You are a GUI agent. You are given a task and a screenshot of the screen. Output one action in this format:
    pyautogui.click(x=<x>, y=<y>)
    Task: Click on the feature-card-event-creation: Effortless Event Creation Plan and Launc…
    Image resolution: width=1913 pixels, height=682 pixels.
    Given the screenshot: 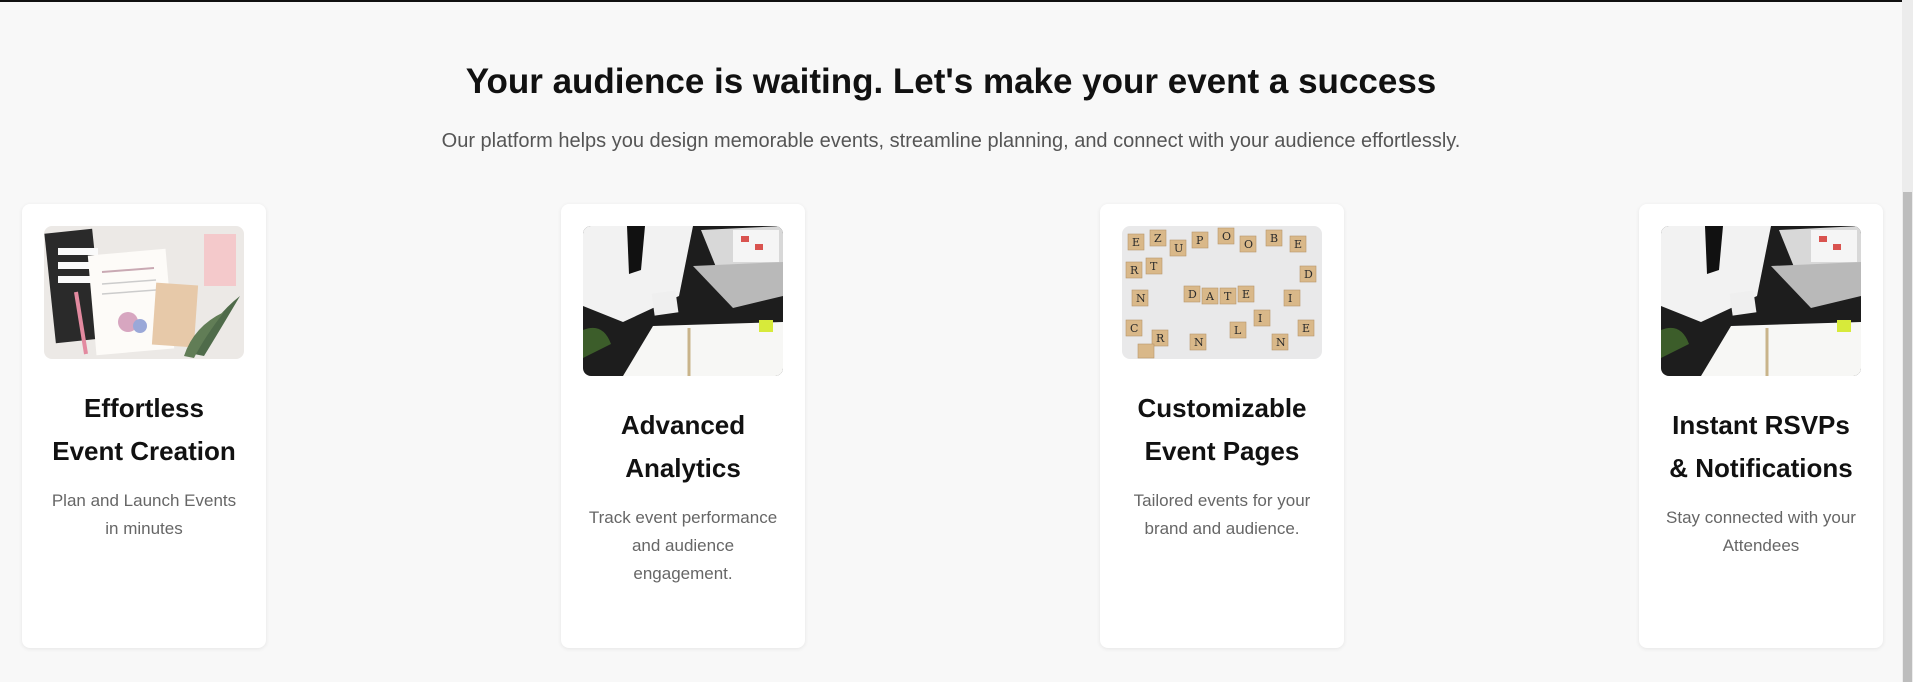 What is the action you would take?
    pyautogui.click(x=144, y=426)
    